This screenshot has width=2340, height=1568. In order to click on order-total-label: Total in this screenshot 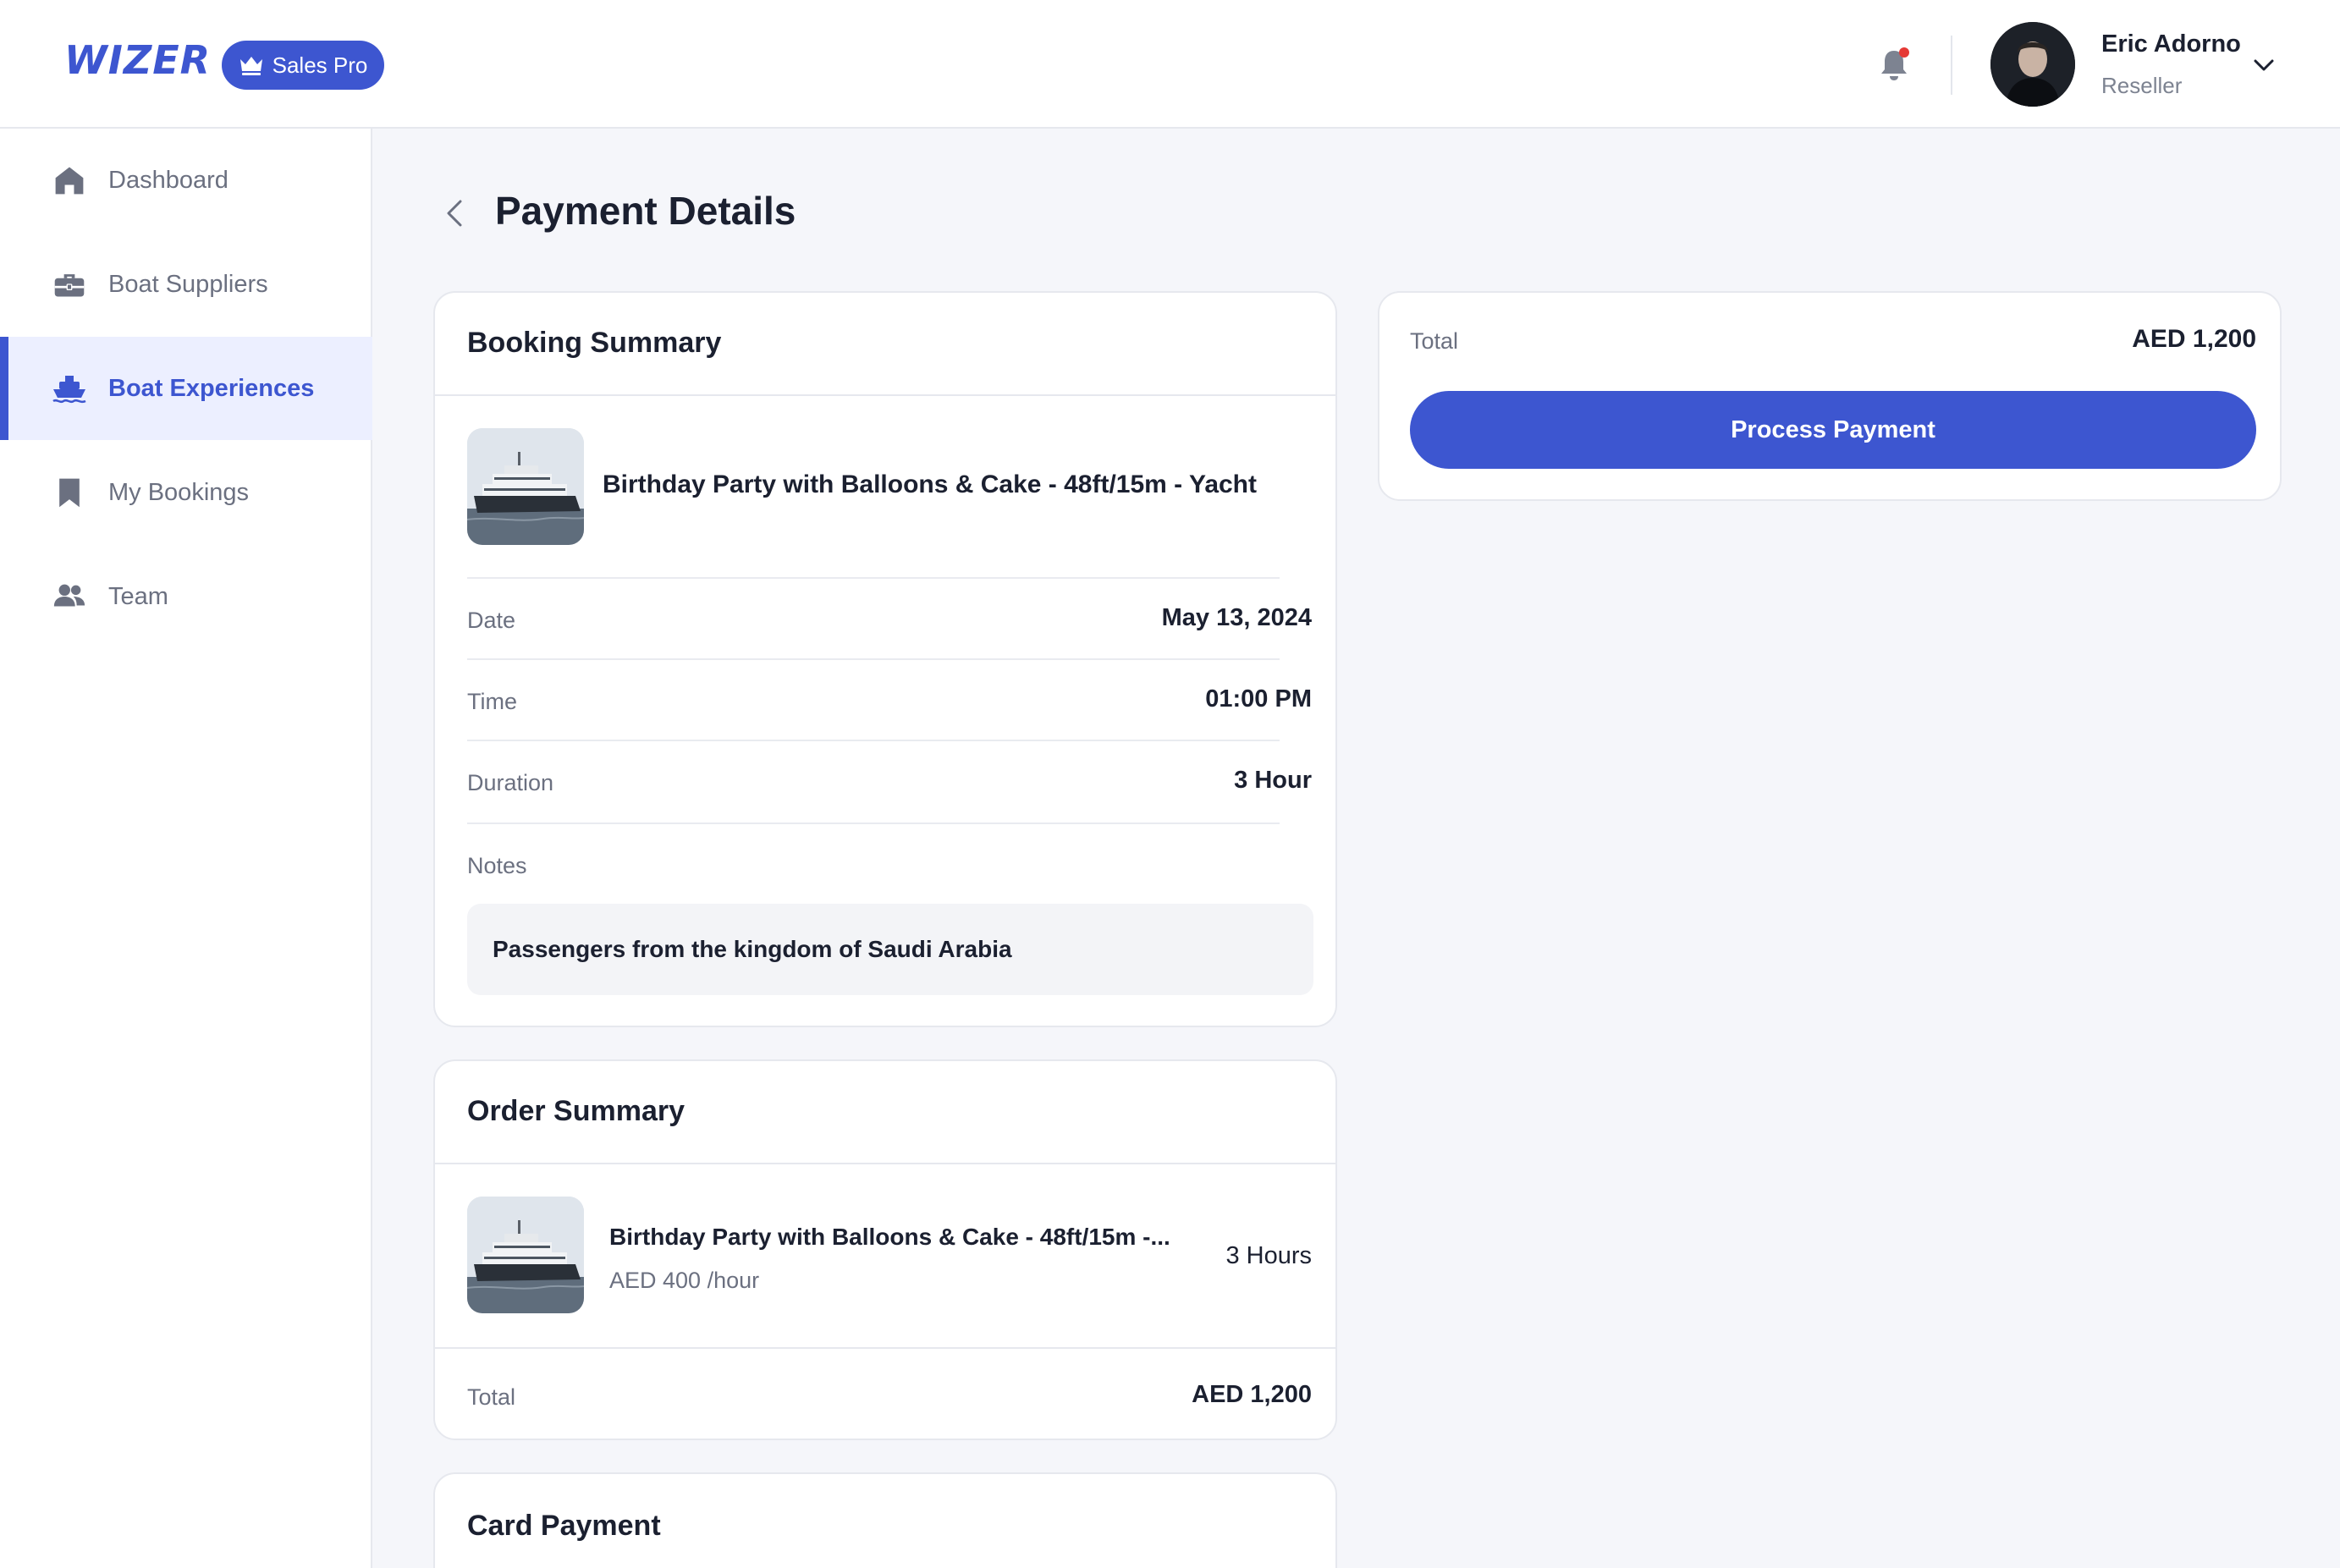, I will do `click(491, 1397)`.